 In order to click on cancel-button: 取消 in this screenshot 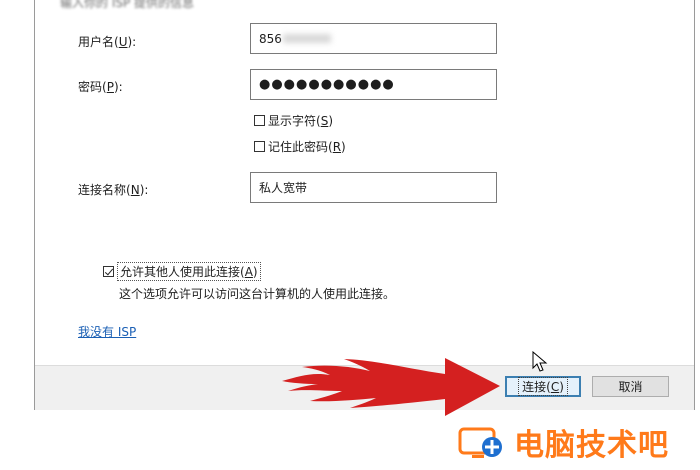, I will do `click(630, 386)`.